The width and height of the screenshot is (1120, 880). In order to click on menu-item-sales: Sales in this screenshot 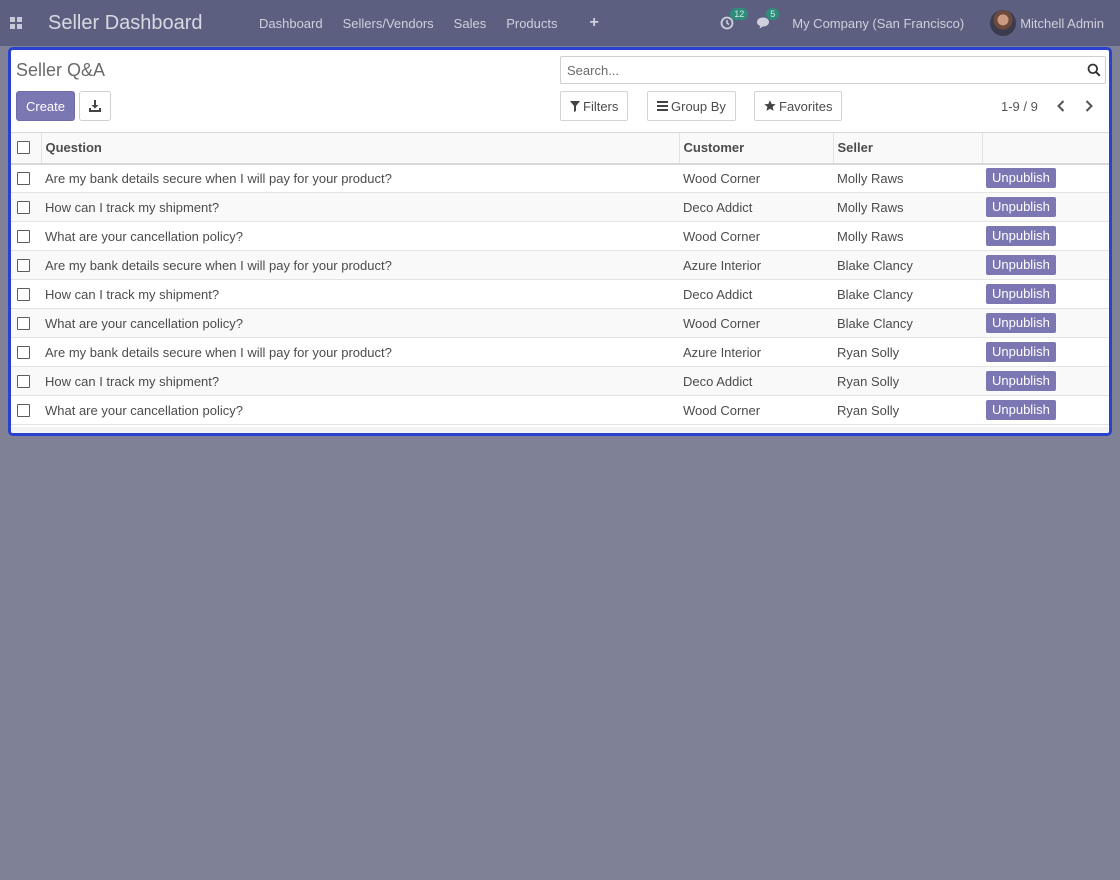, I will do `click(470, 23)`.